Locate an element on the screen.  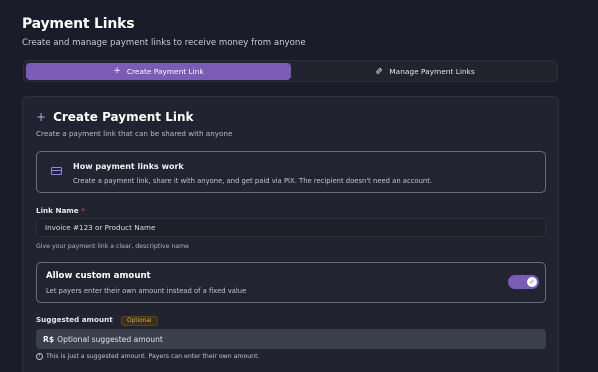
card-title-text: Create Payment Link is located at coordinates (123, 117).